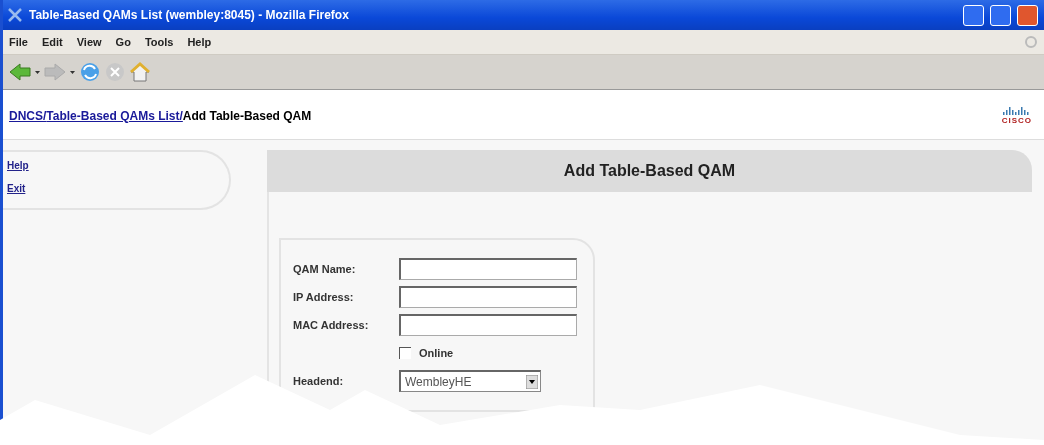 The width and height of the screenshot is (1044, 445). Describe the element at coordinates (189, 15) in the screenshot. I see `window-title: Table-Based QAMs List (wembley:8045) - Mozilla Firefox` at that location.